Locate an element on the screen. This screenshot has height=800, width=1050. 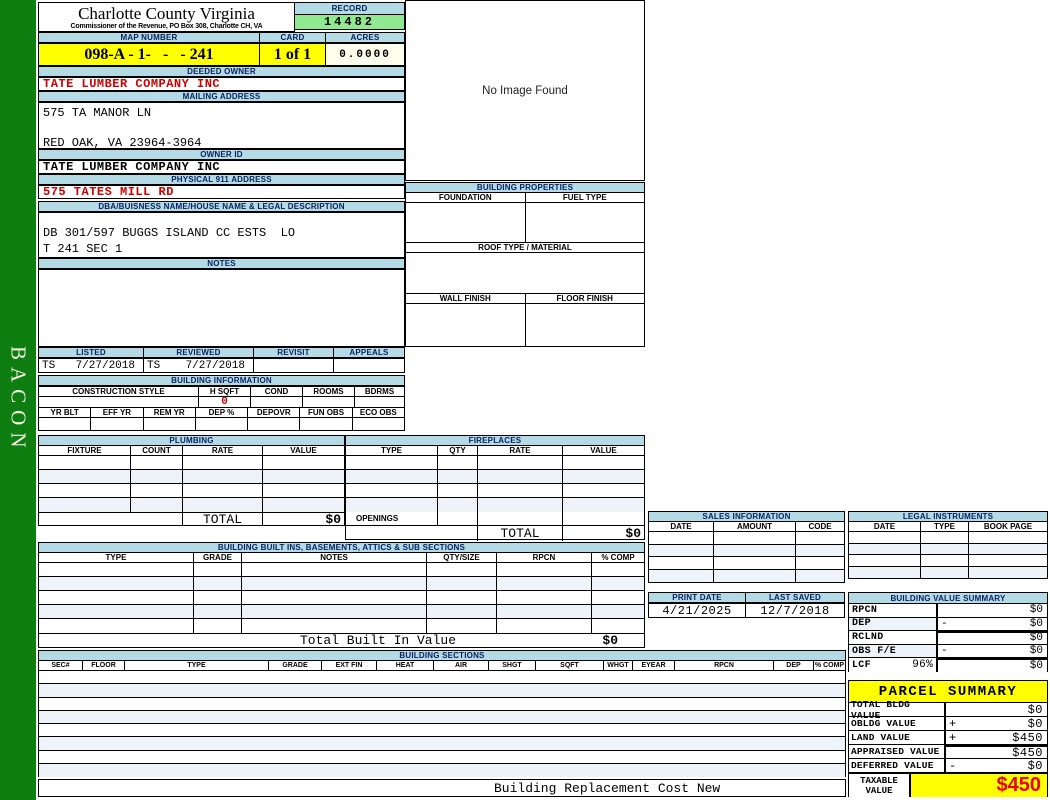
appeals-field is located at coordinates (369, 365).